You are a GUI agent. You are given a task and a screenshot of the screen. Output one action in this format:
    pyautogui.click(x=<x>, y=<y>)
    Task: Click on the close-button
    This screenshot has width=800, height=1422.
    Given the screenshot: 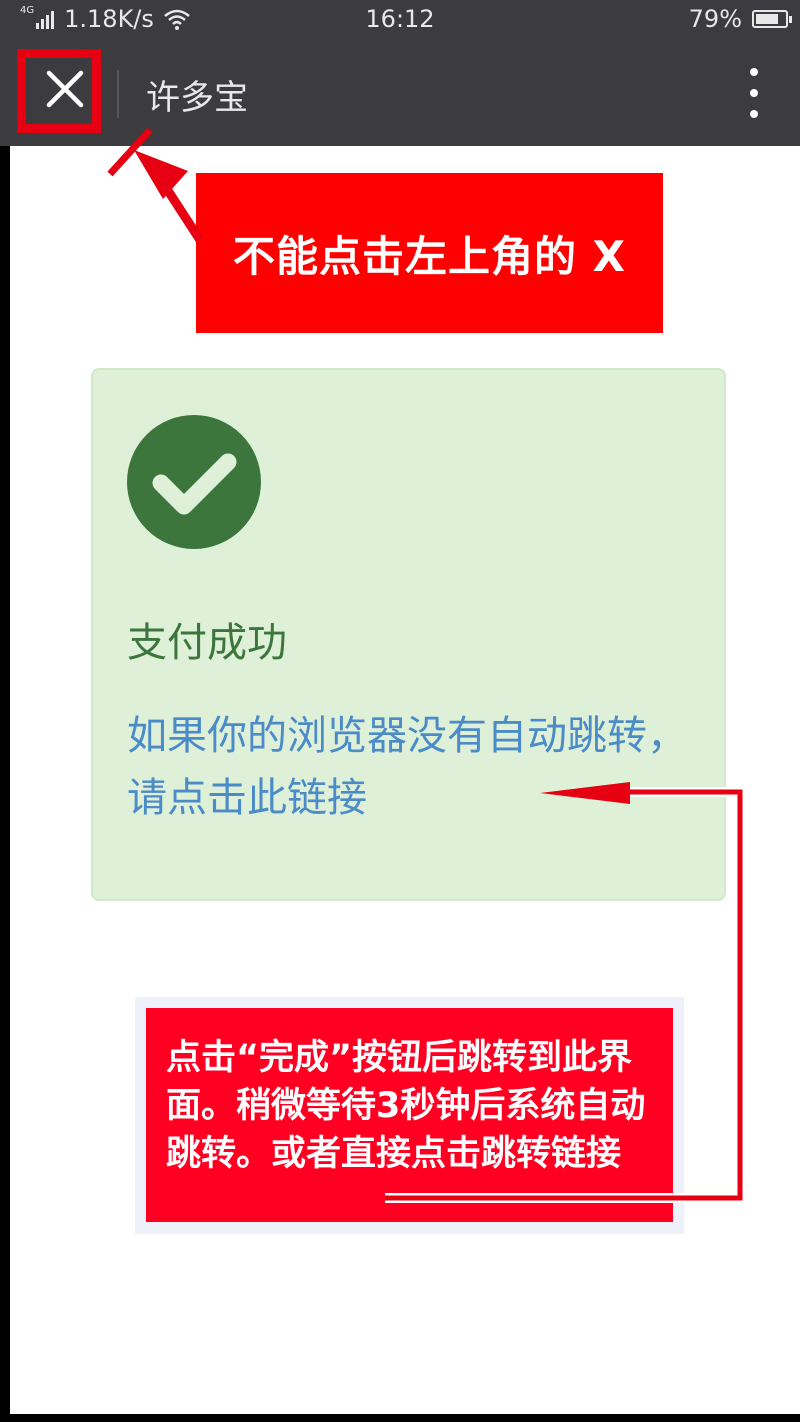 What is the action you would take?
    pyautogui.click(x=65, y=89)
    